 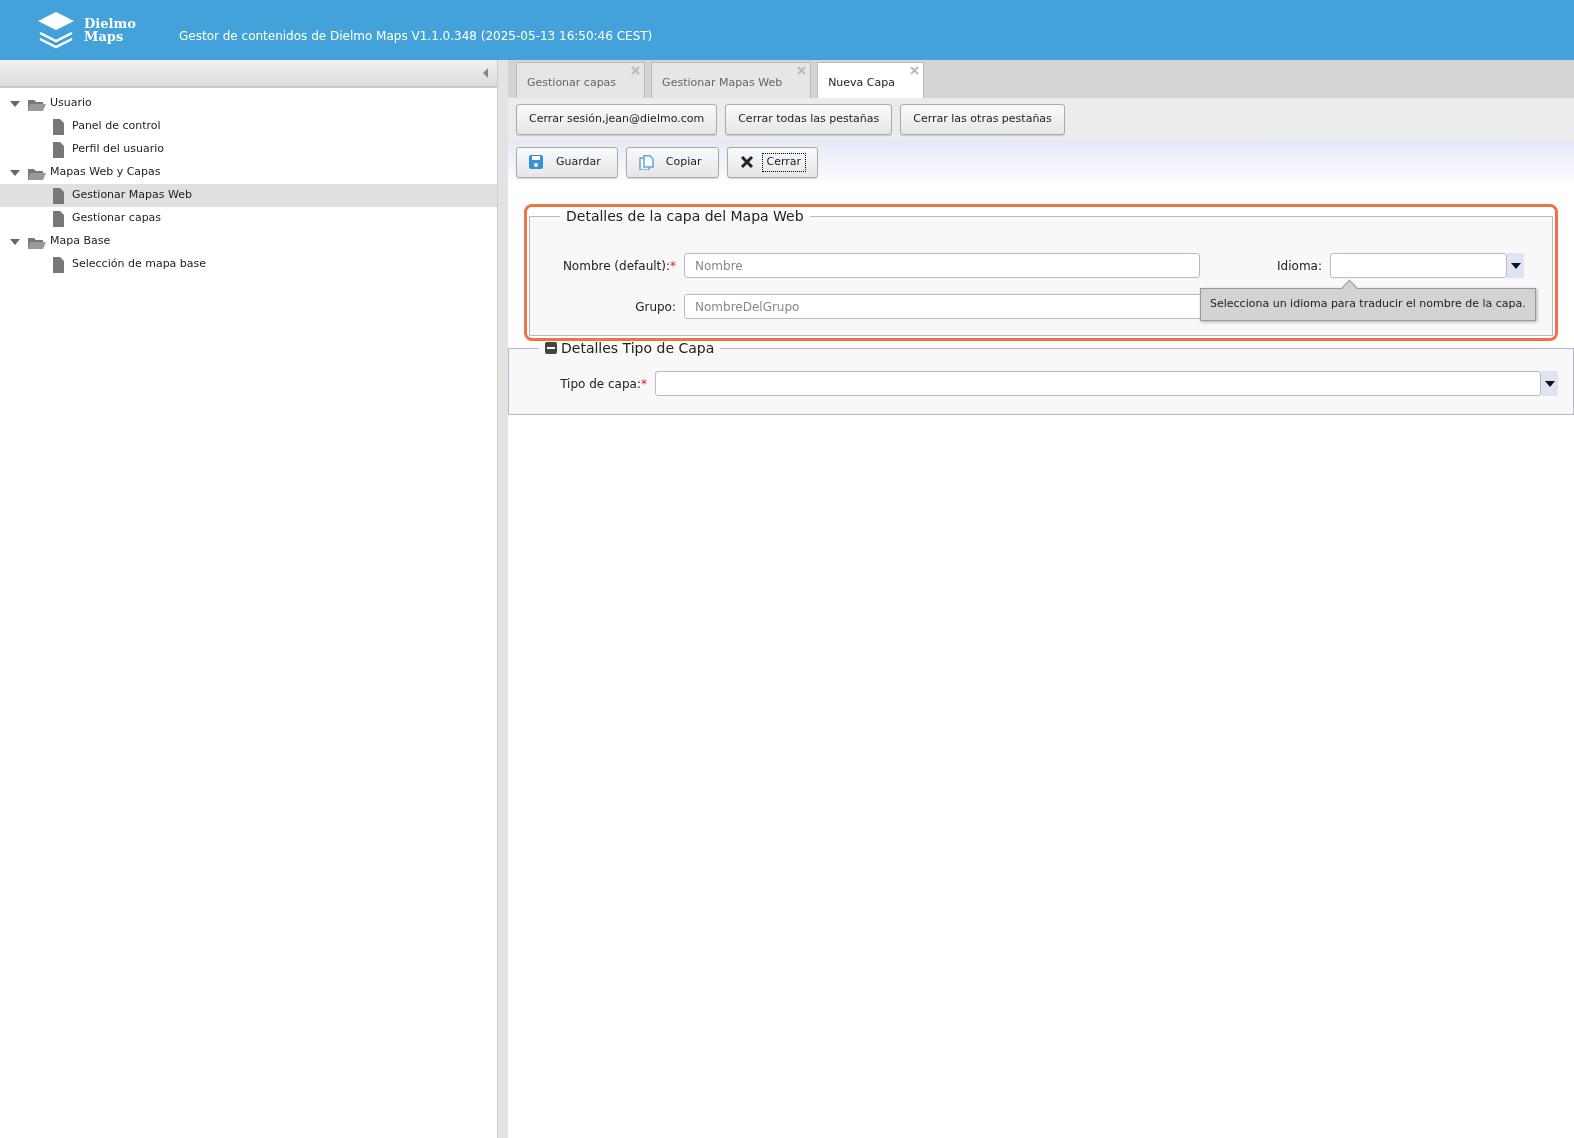 What do you see at coordinates (56, 30) in the screenshot?
I see `logo-icon` at bounding box center [56, 30].